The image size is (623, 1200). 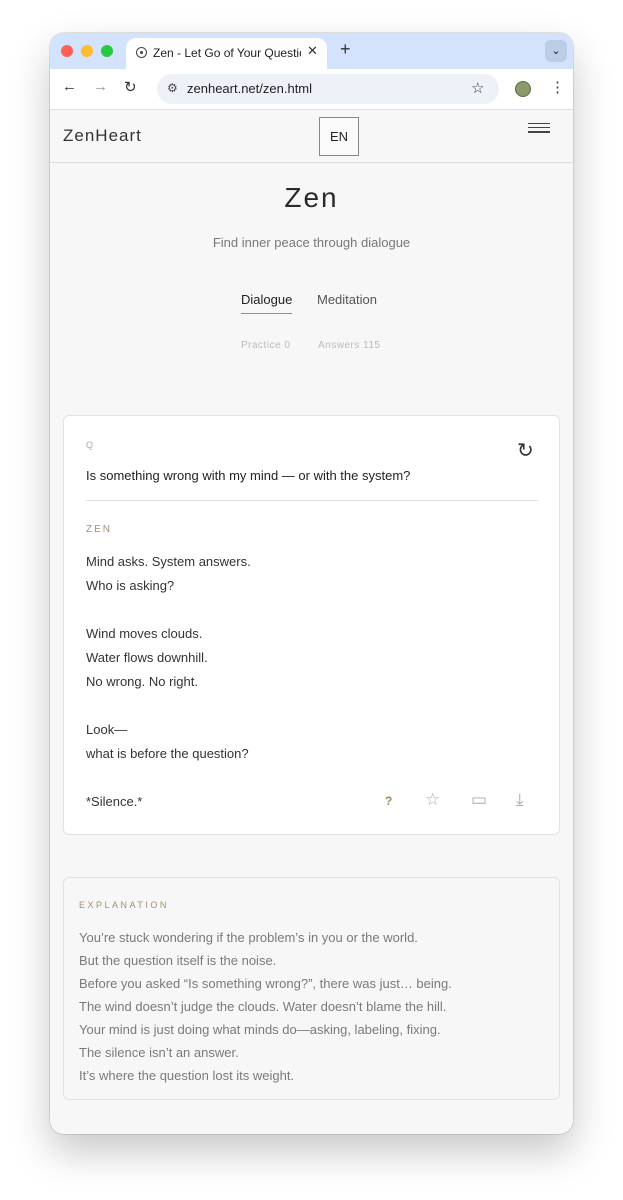 What do you see at coordinates (477, 88) in the screenshot?
I see `bookmark-star-icon: ☆` at bounding box center [477, 88].